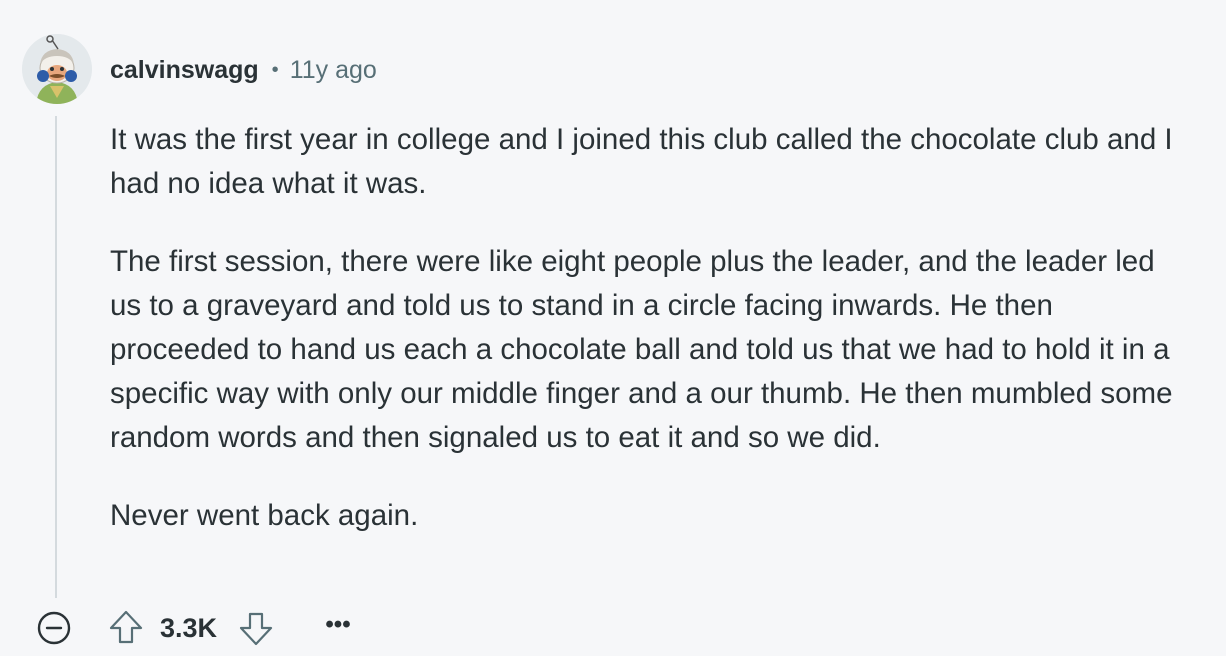  I want to click on arrow-down-icon, so click(256, 629).